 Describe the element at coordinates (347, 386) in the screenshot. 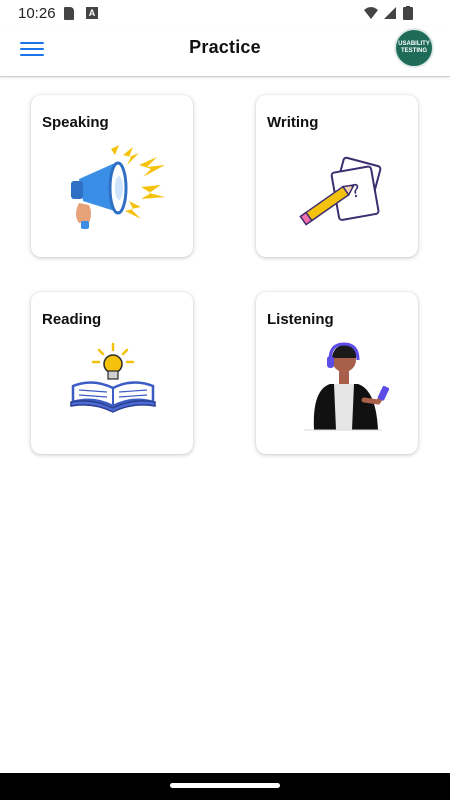

I see `person-headphones-illustration` at that location.